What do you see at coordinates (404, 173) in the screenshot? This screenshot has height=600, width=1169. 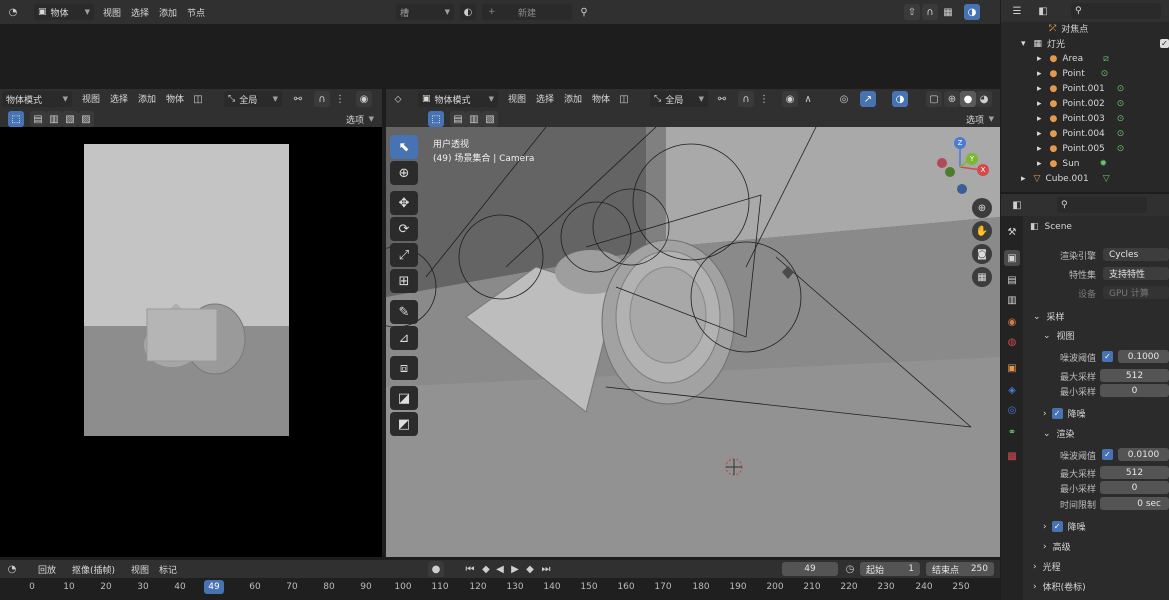 I see `tool-cursor: ⊕` at bounding box center [404, 173].